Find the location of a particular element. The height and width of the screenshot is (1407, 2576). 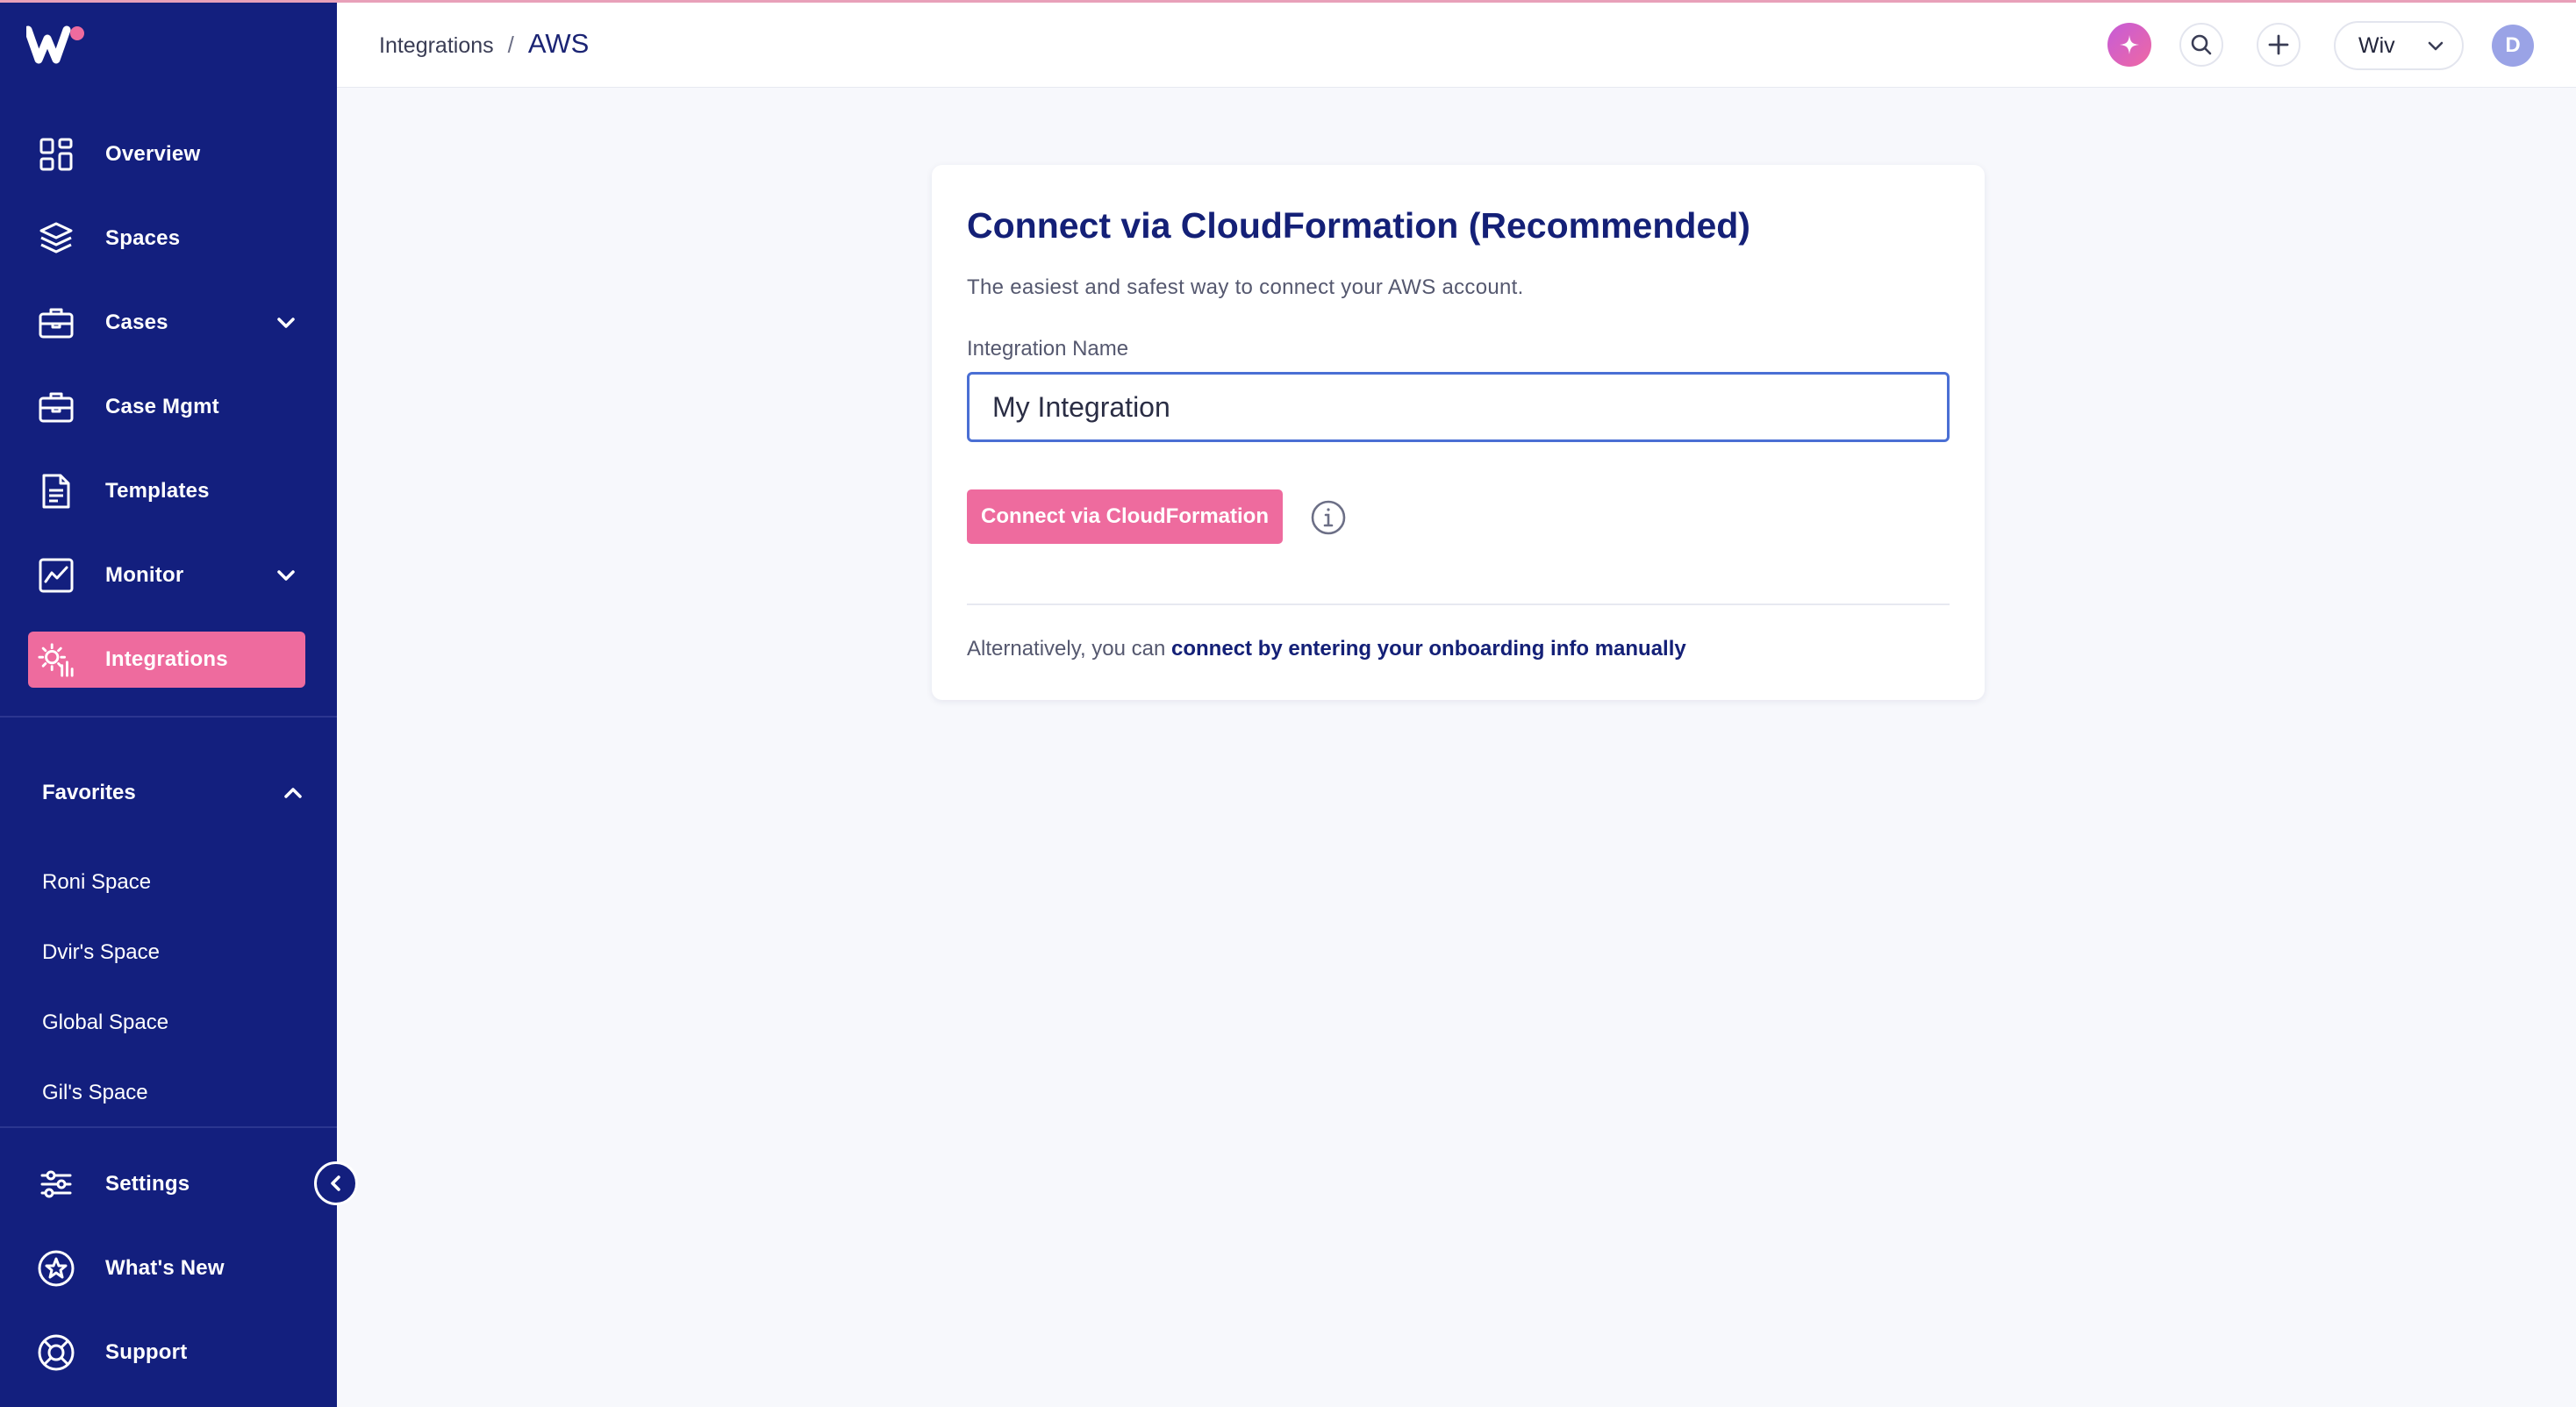

sidebar-item-whats-new: What's New is located at coordinates (166, 1268).